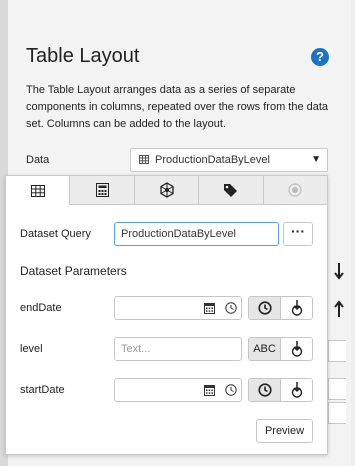 This screenshot has height=466, width=355. Describe the element at coordinates (212, 160) in the screenshot. I see `data-select-value: ProductionDataByLevel` at that location.